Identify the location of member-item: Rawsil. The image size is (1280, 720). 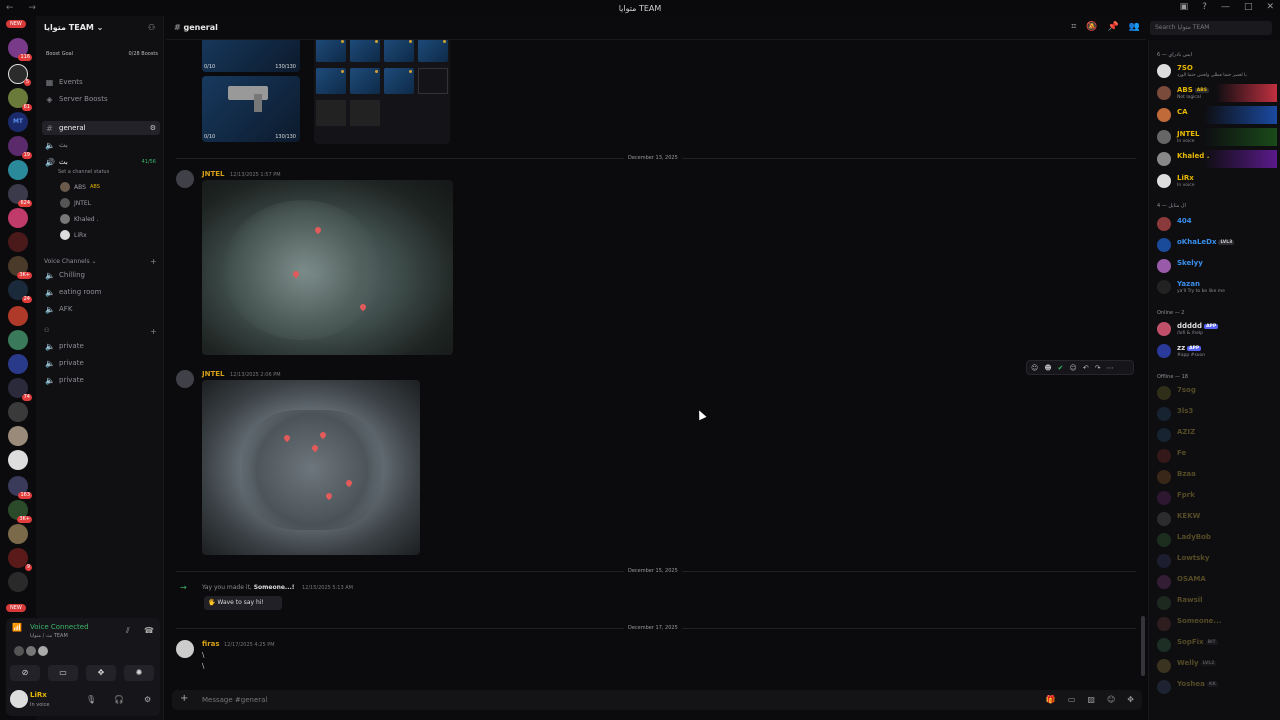
(1216, 603).